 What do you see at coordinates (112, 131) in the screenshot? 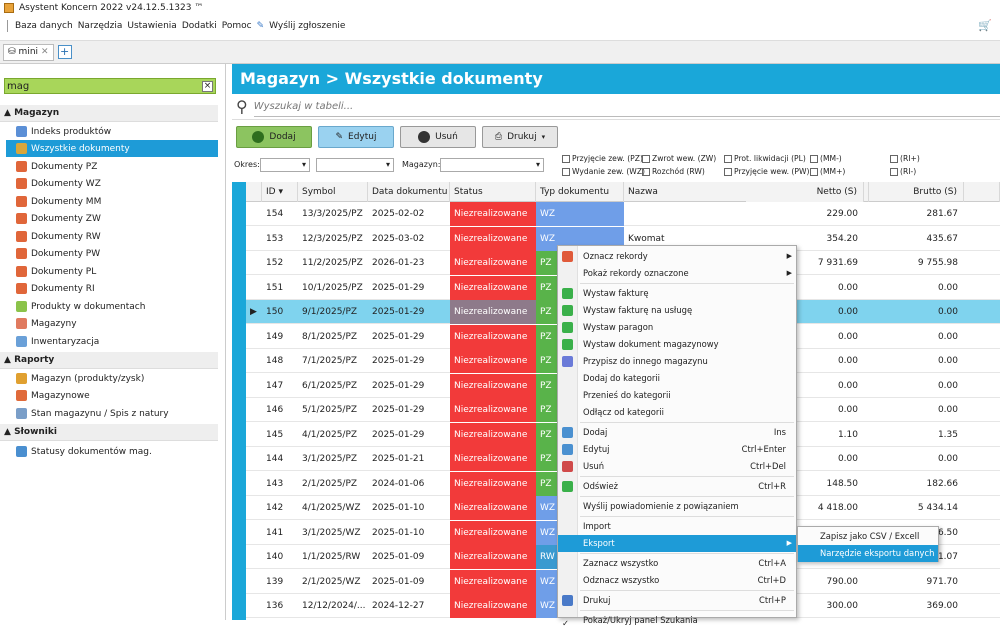
I see `sidebar-item-indeks-produktow: Indeks produktów` at bounding box center [112, 131].